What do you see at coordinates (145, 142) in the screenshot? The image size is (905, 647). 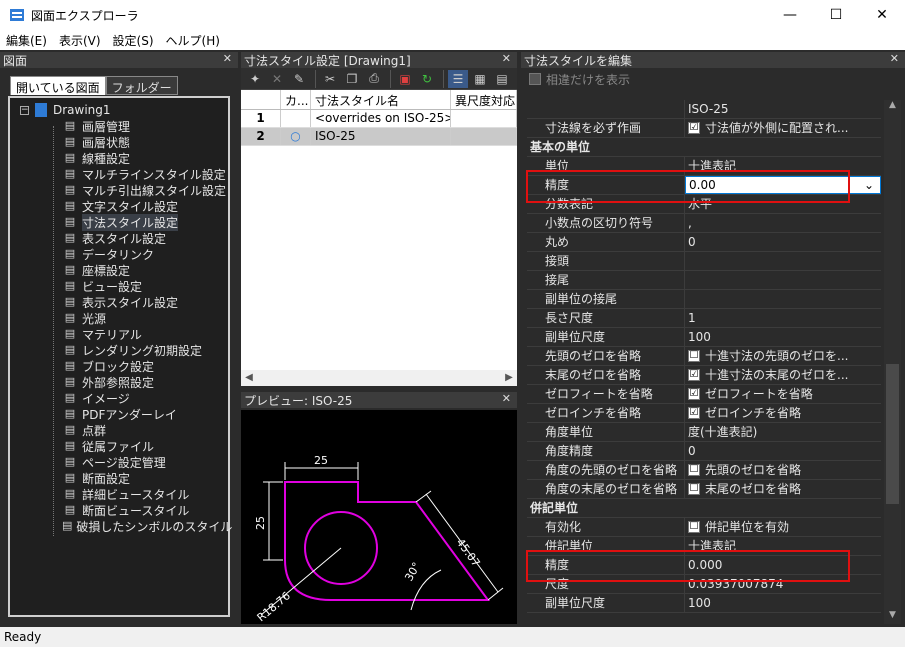 I see `tree-item: ▤ 画層状態` at bounding box center [145, 142].